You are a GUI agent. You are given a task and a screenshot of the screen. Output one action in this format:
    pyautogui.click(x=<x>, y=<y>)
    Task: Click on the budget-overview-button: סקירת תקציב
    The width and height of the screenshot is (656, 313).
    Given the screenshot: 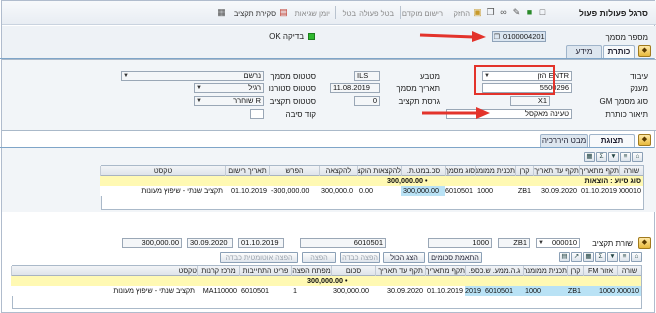 What is the action you would take?
    pyautogui.click(x=255, y=13)
    